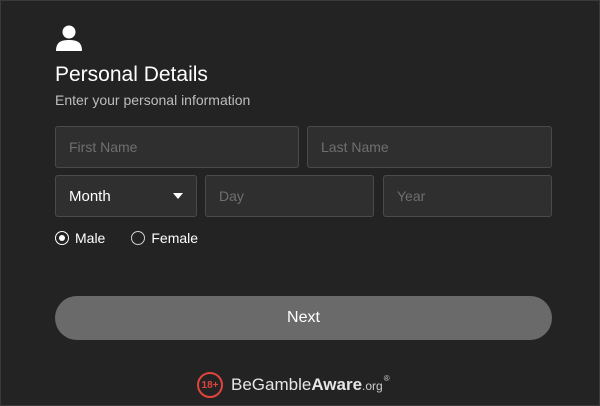 The image size is (600, 406). I want to click on first-name-field-wrapper, so click(177, 147).